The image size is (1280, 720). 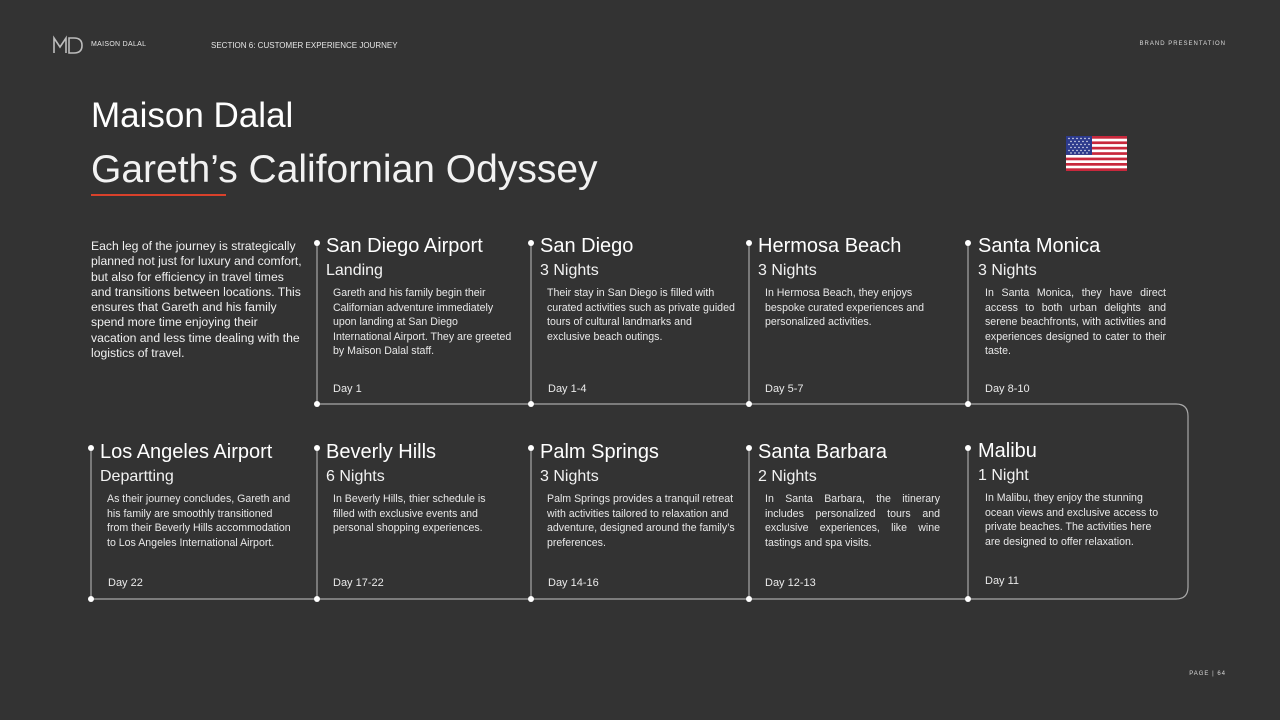 I want to click on stop-name: Hermosa Beach, so click(x=830, y=246).